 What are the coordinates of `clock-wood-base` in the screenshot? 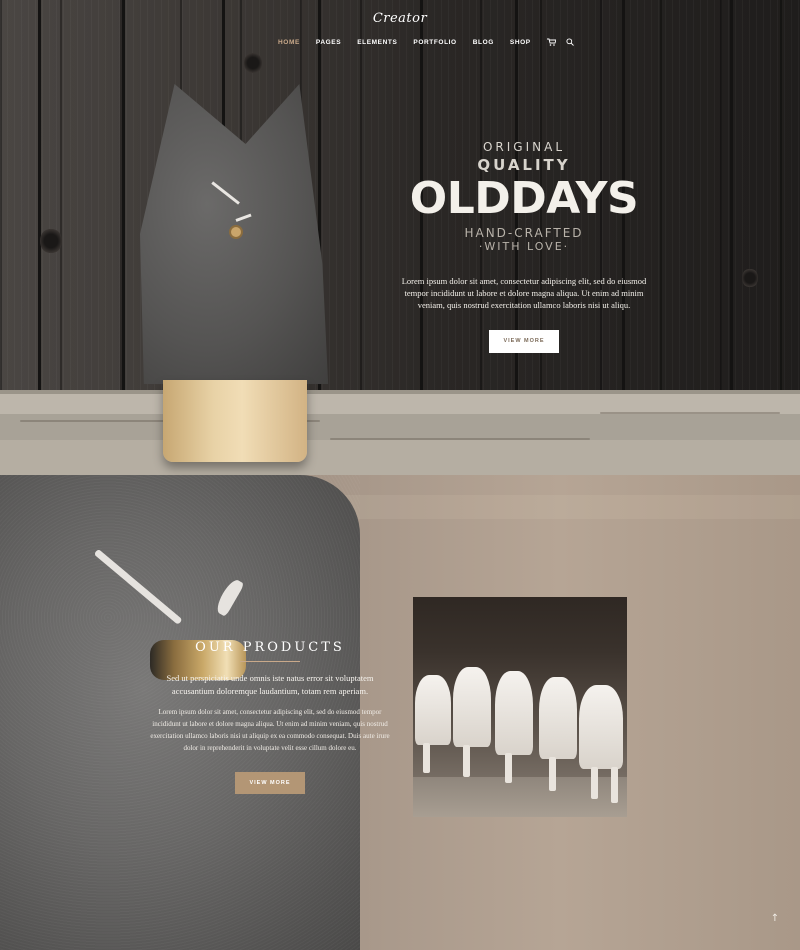 It's located at (235, 421).